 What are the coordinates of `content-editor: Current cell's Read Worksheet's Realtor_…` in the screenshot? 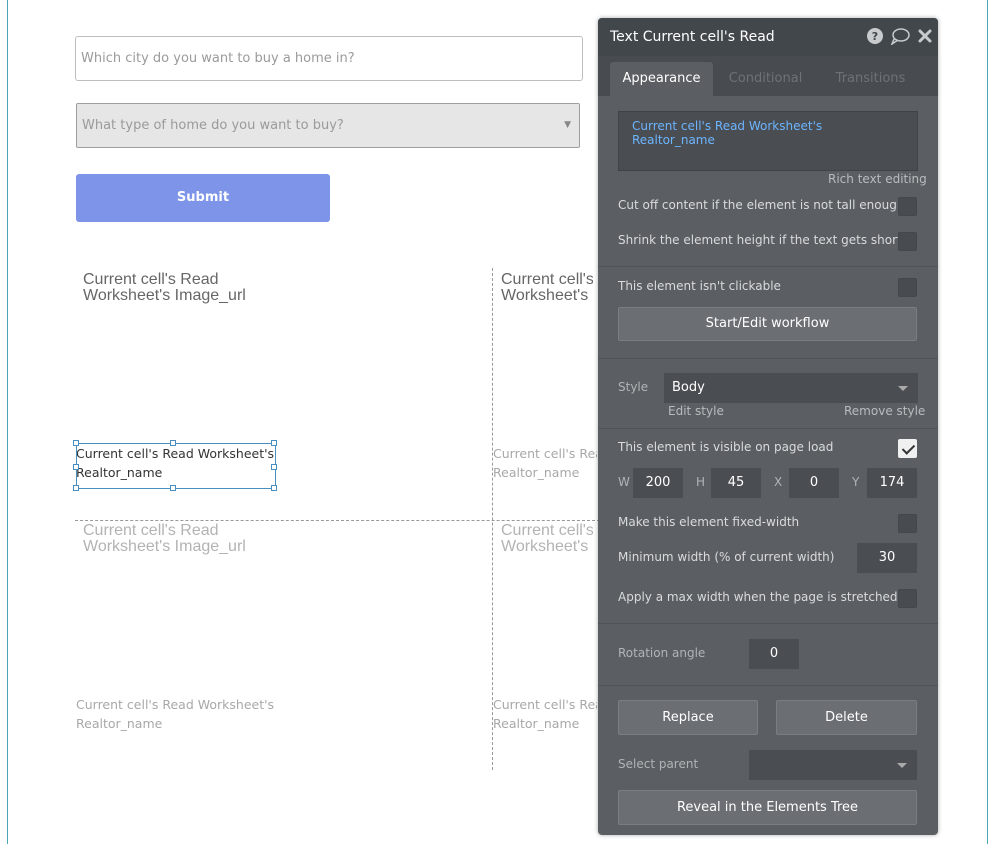 It's located at (768, 141).